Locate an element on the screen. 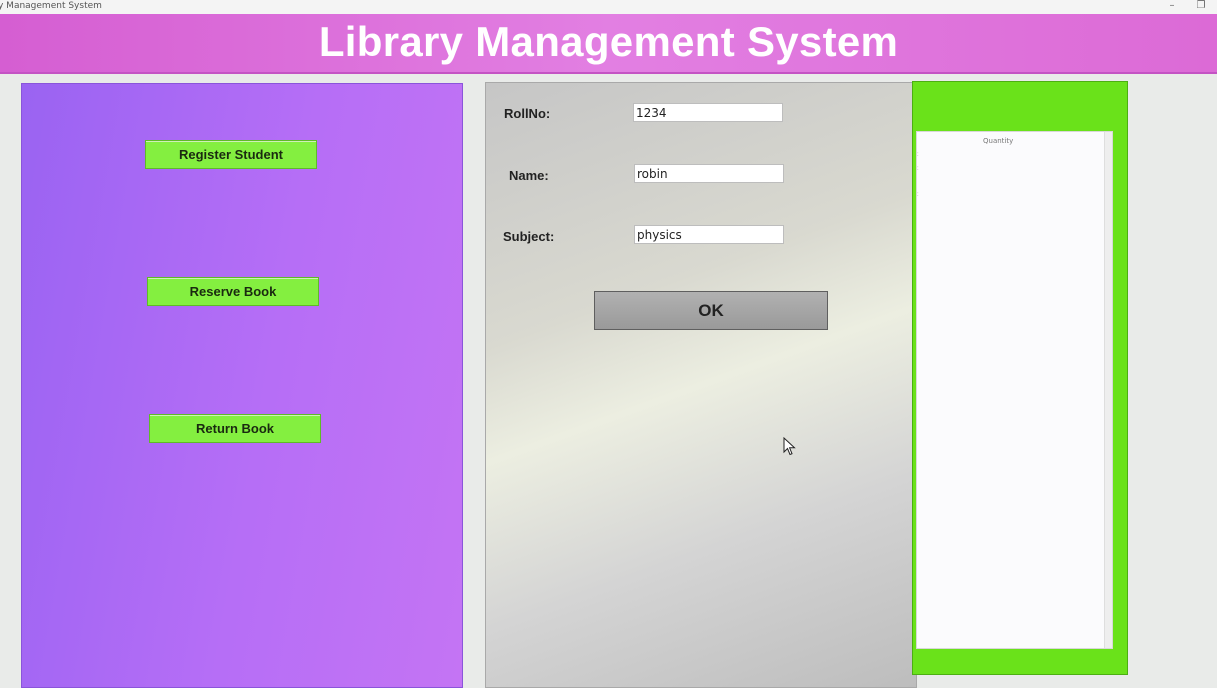  rollno-input is located at coordinates (708, 112).